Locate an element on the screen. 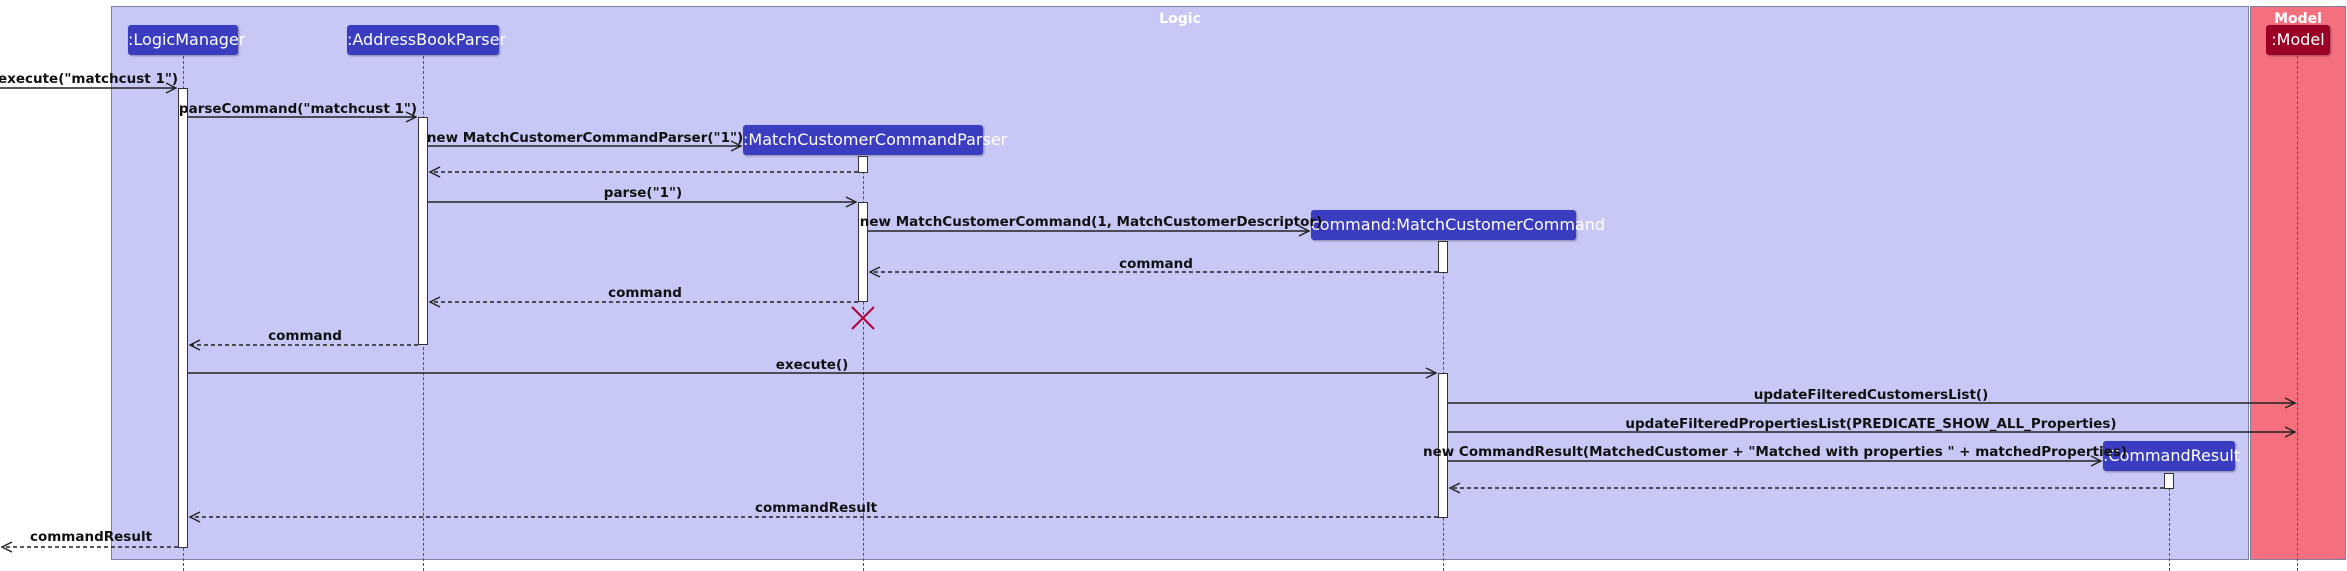  destroy-marker is located at coordinates (863, 318).